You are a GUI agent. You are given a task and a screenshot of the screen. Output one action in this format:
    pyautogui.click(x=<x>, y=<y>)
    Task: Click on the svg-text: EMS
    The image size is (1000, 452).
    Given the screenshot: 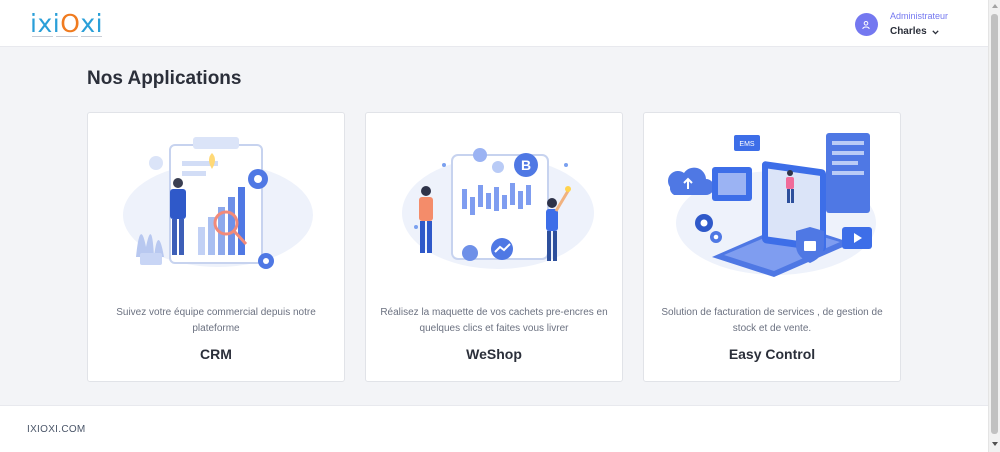 What is the action you would take?
    pyautogui.click(x=747, y=144)
    